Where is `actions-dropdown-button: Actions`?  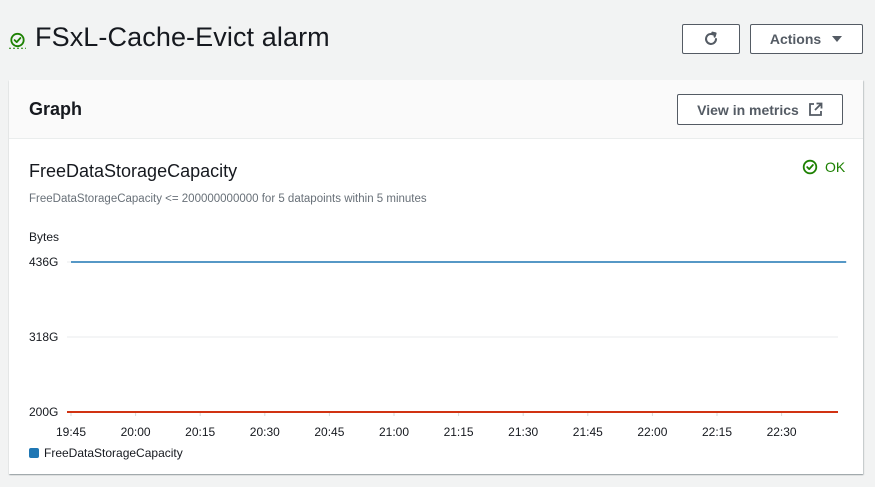 actions-dropdown-button: Actions is located at coordinates (806, 39).